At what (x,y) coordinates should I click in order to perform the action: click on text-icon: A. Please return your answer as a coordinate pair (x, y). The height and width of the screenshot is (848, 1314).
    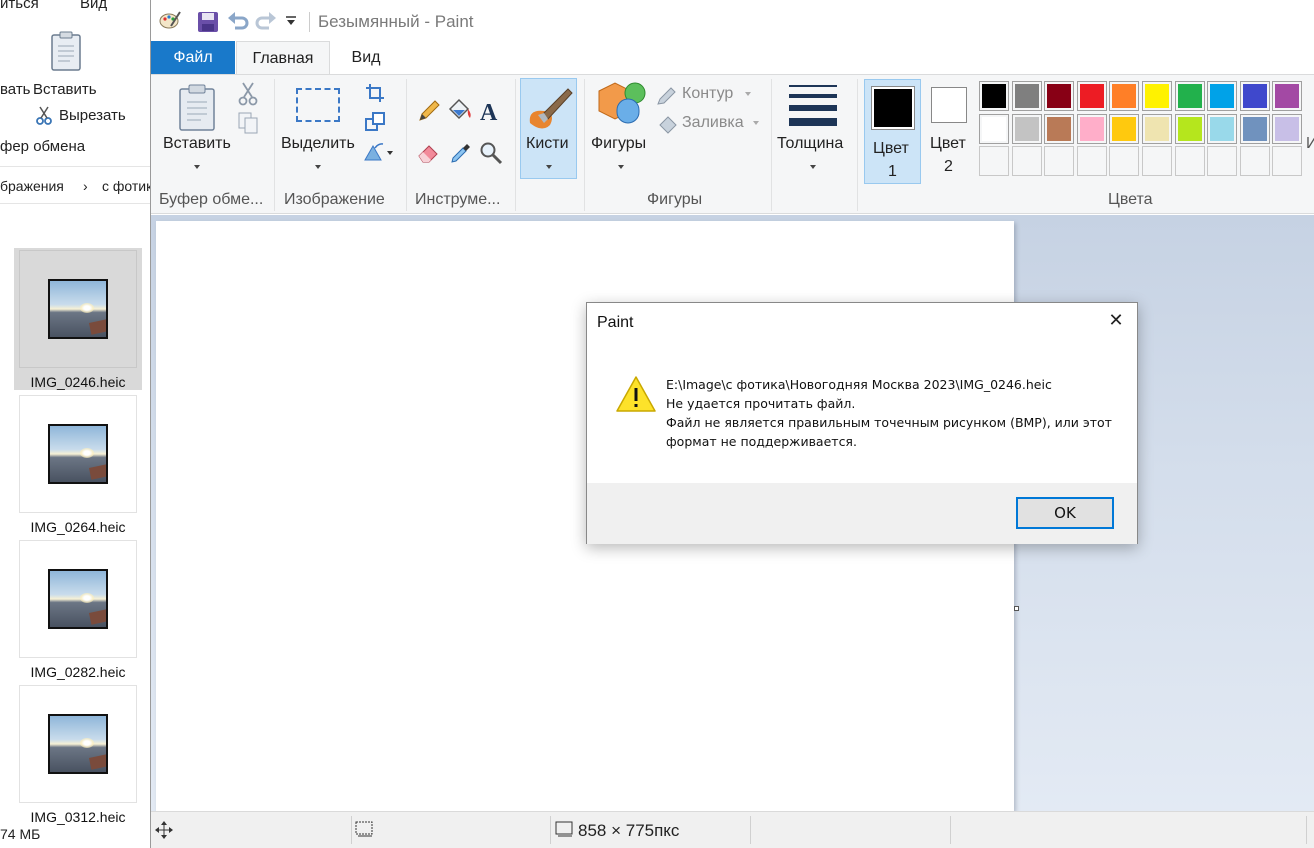
    Looking at the image, I should click on (490, 111).